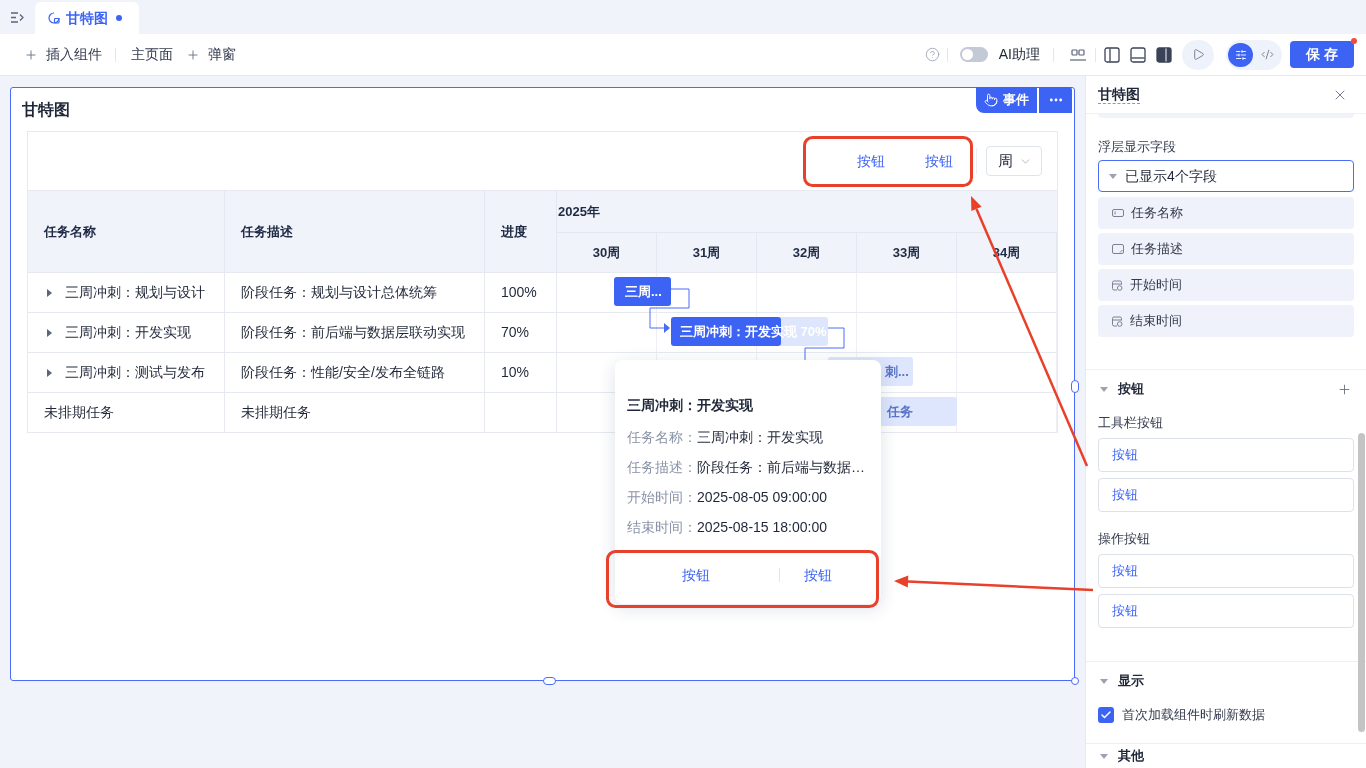  I want to click on add-button: 弹窗, so click(211, 54).